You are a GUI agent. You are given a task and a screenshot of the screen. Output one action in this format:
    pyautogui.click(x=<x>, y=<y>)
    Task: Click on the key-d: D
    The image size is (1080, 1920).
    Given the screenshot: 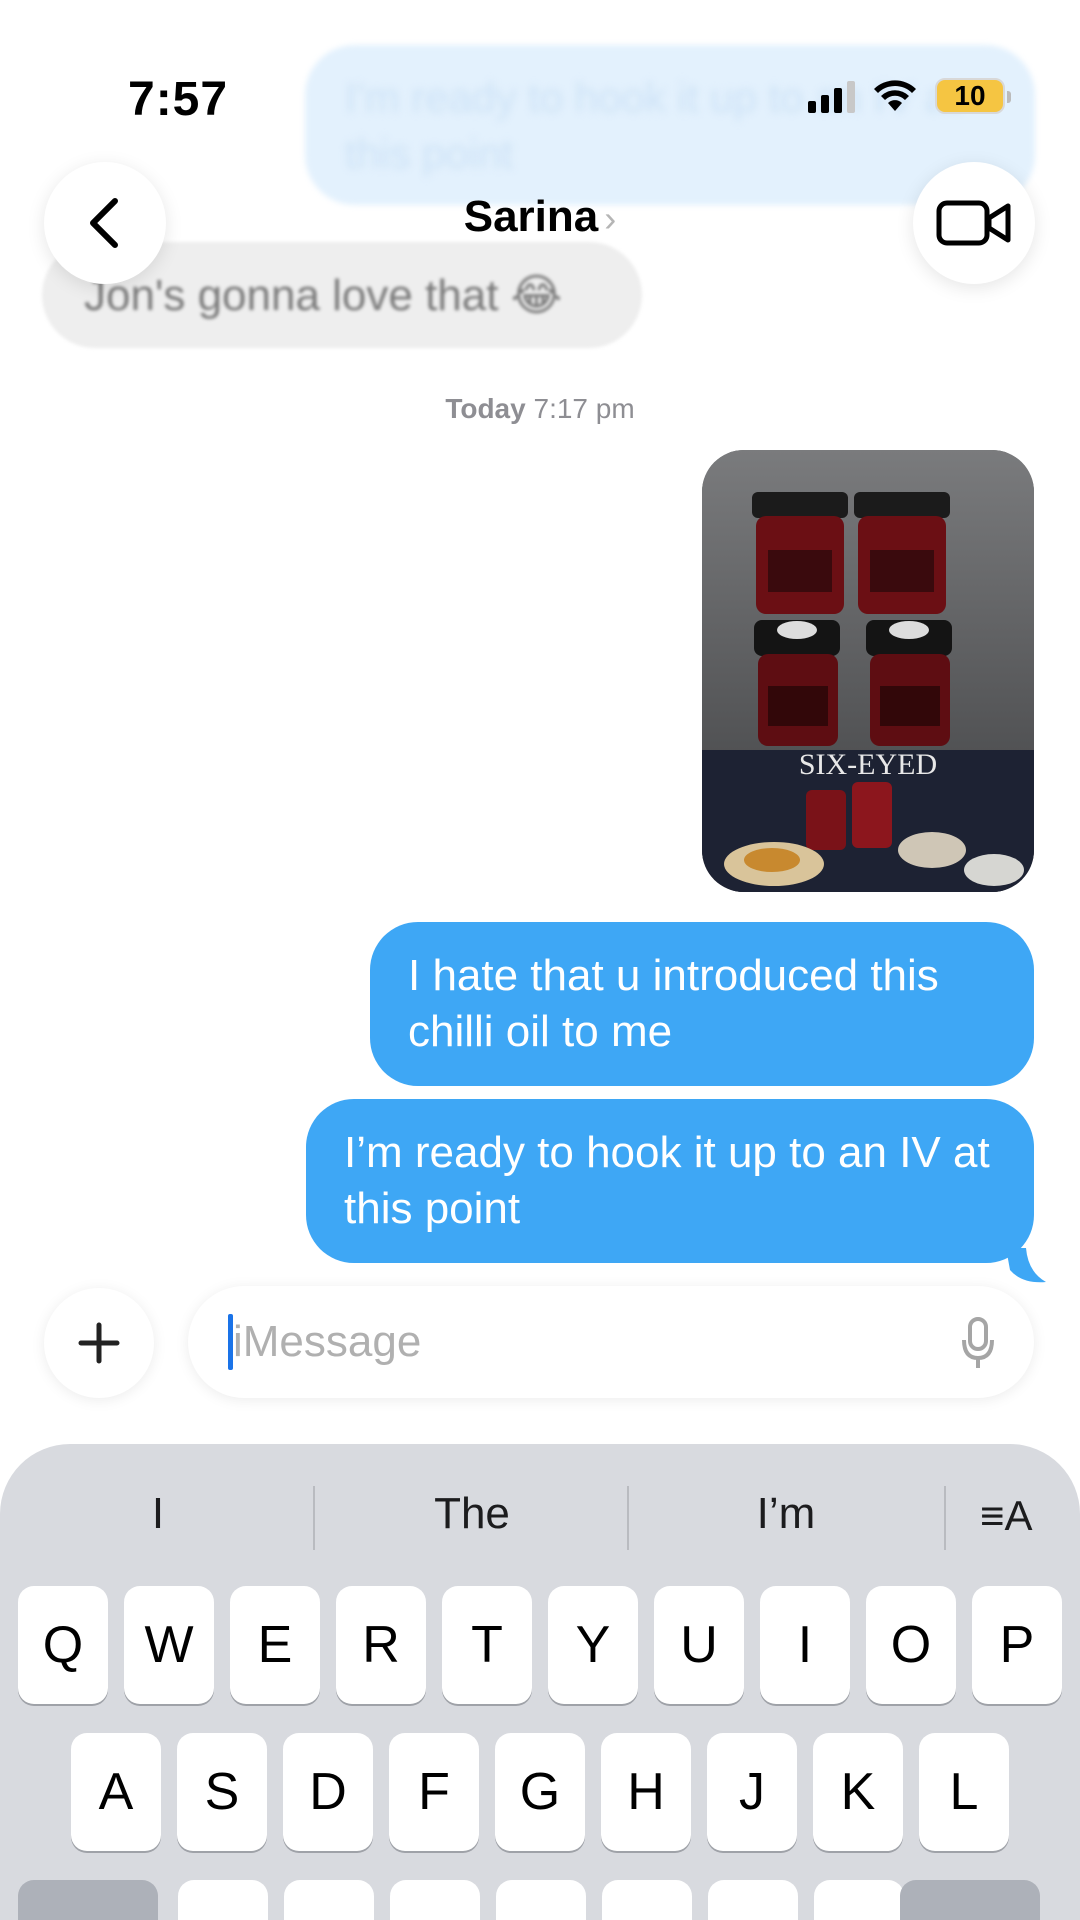 What is the action you would take?
    pyautogui.click(x=328, y=1792)
    